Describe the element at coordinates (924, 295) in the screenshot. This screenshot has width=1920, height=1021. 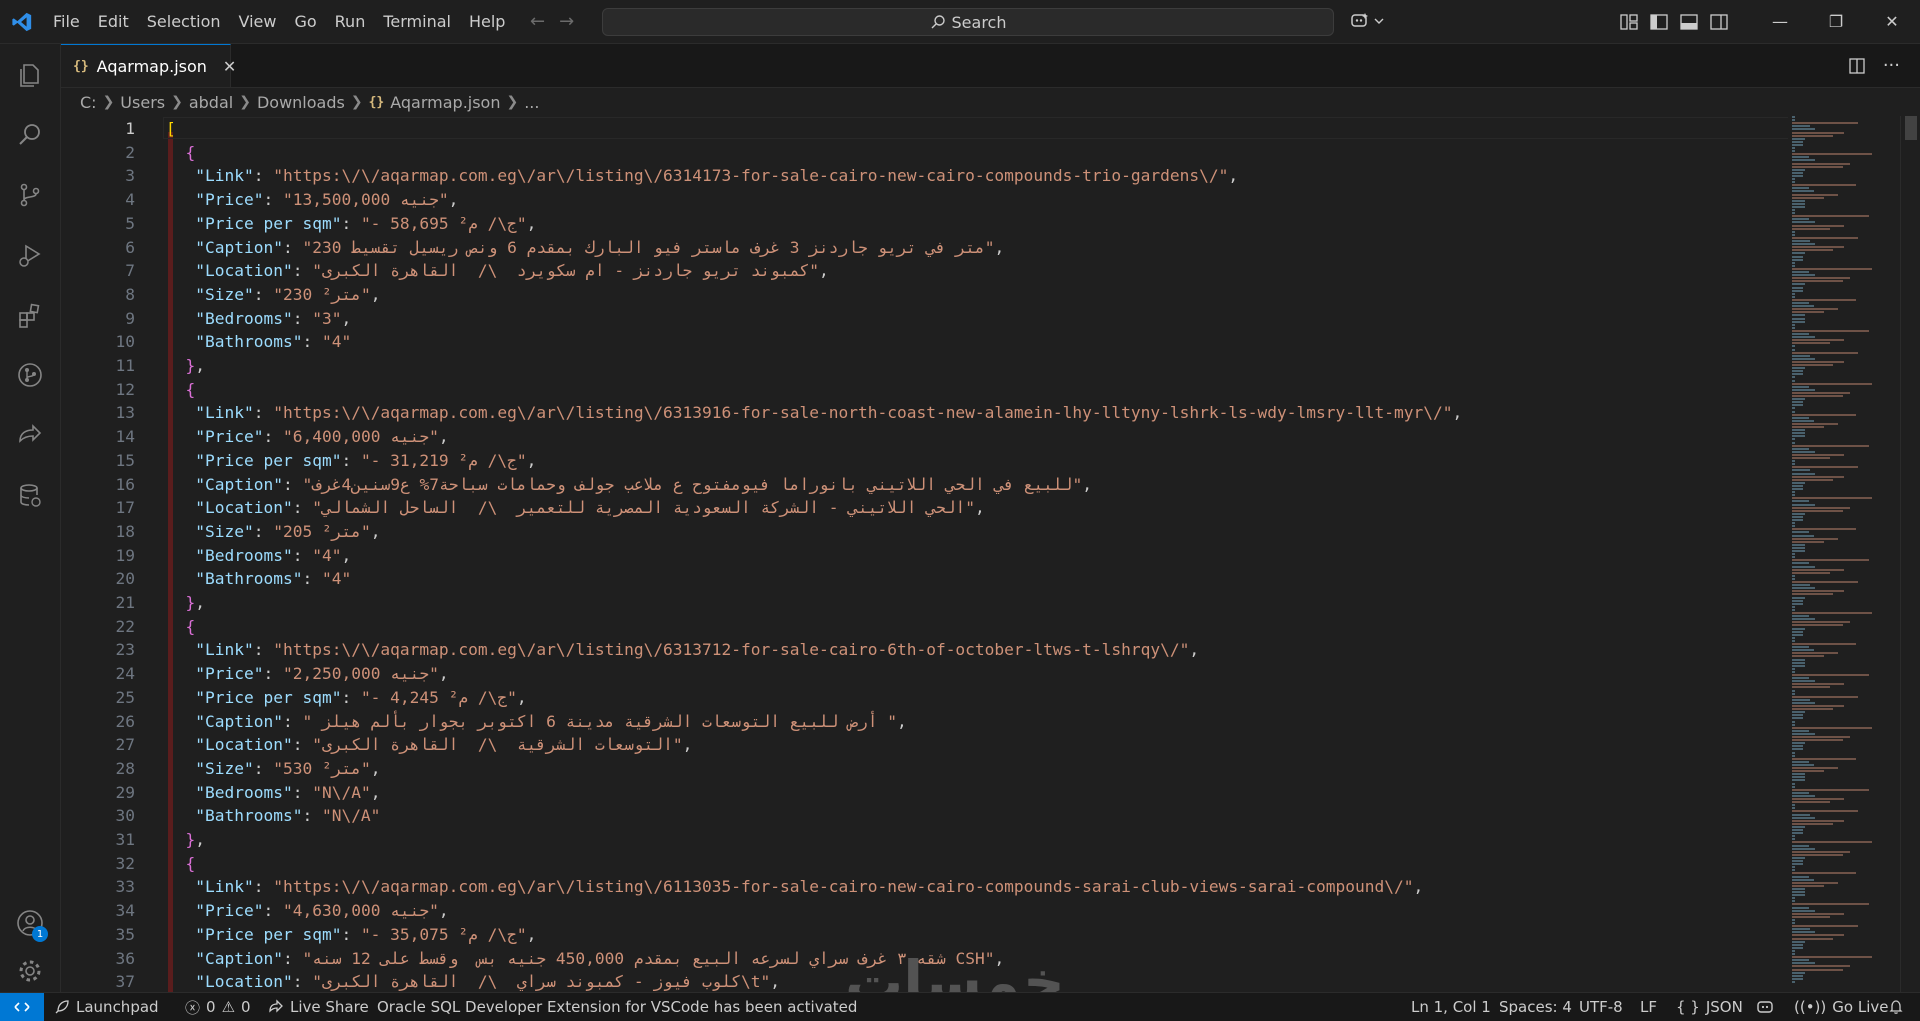
I see `code-line: 8 "Size": "230 متر²",` at that location.